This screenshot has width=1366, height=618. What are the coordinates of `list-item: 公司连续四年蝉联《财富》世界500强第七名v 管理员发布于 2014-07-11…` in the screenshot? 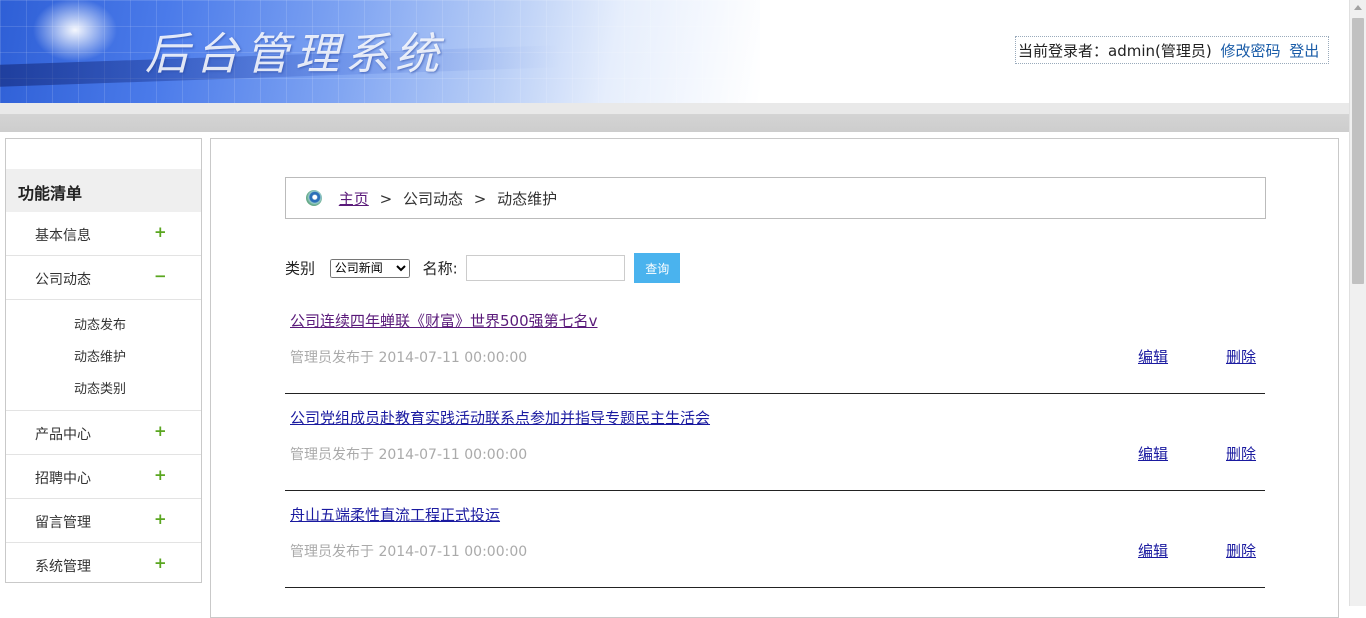 It's located at (775, 345).